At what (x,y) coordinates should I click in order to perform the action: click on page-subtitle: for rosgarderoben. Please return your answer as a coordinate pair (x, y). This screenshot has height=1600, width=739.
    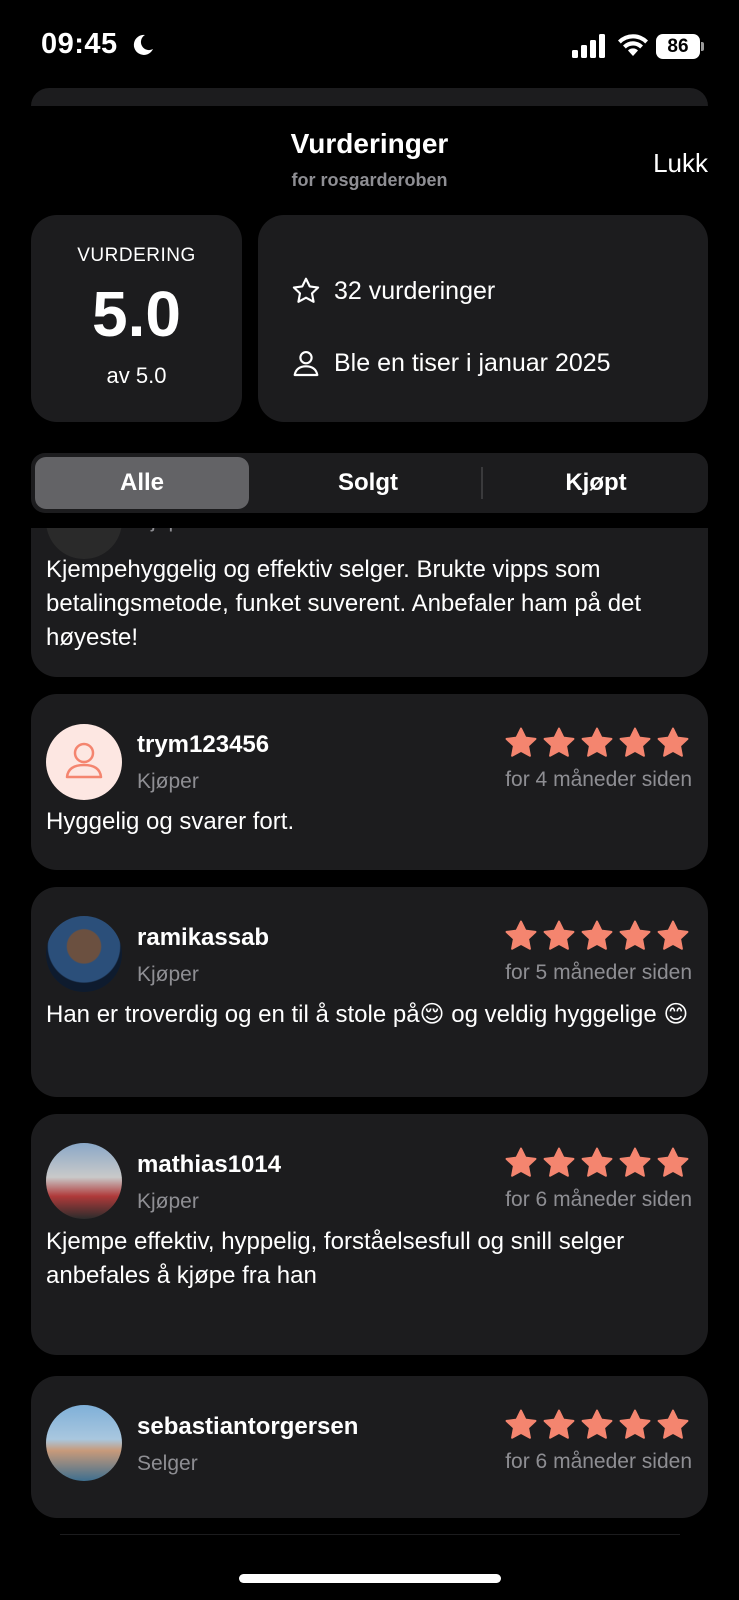
    Looking at the image, I should click on (369, 180).